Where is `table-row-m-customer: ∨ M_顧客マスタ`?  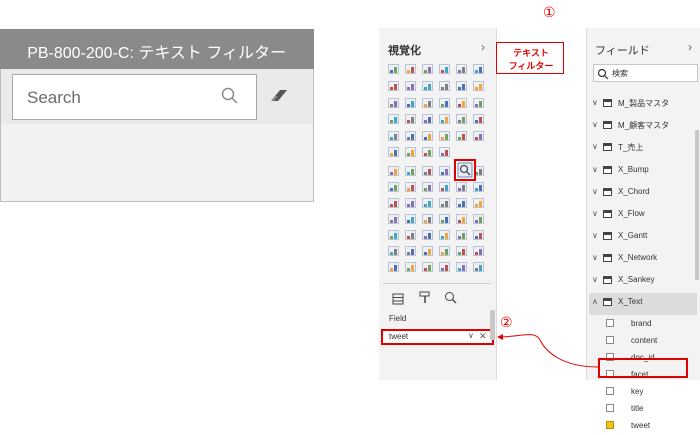
table-row-m-customer: ∨ M_顧客マスタ is located at coordinates (643, 127).